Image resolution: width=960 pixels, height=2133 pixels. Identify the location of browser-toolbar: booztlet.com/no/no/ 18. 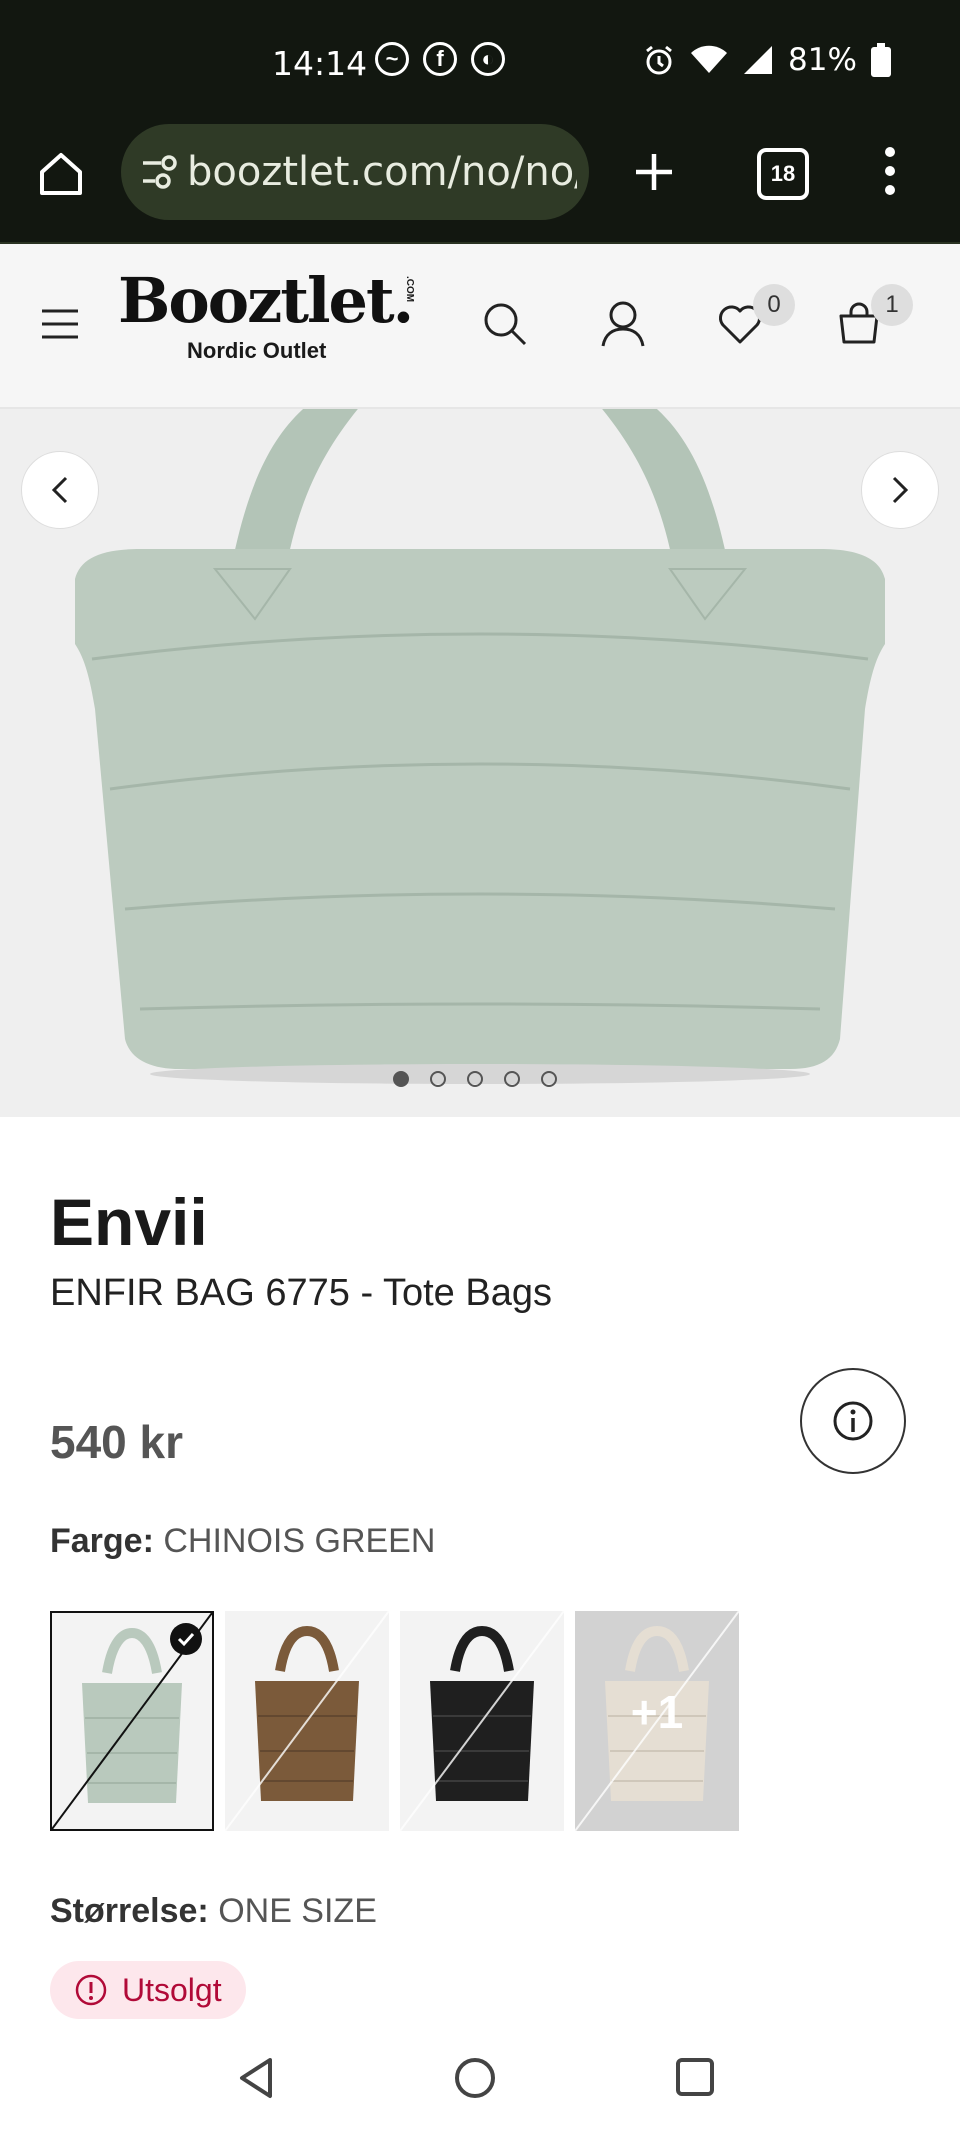
(480, 184).